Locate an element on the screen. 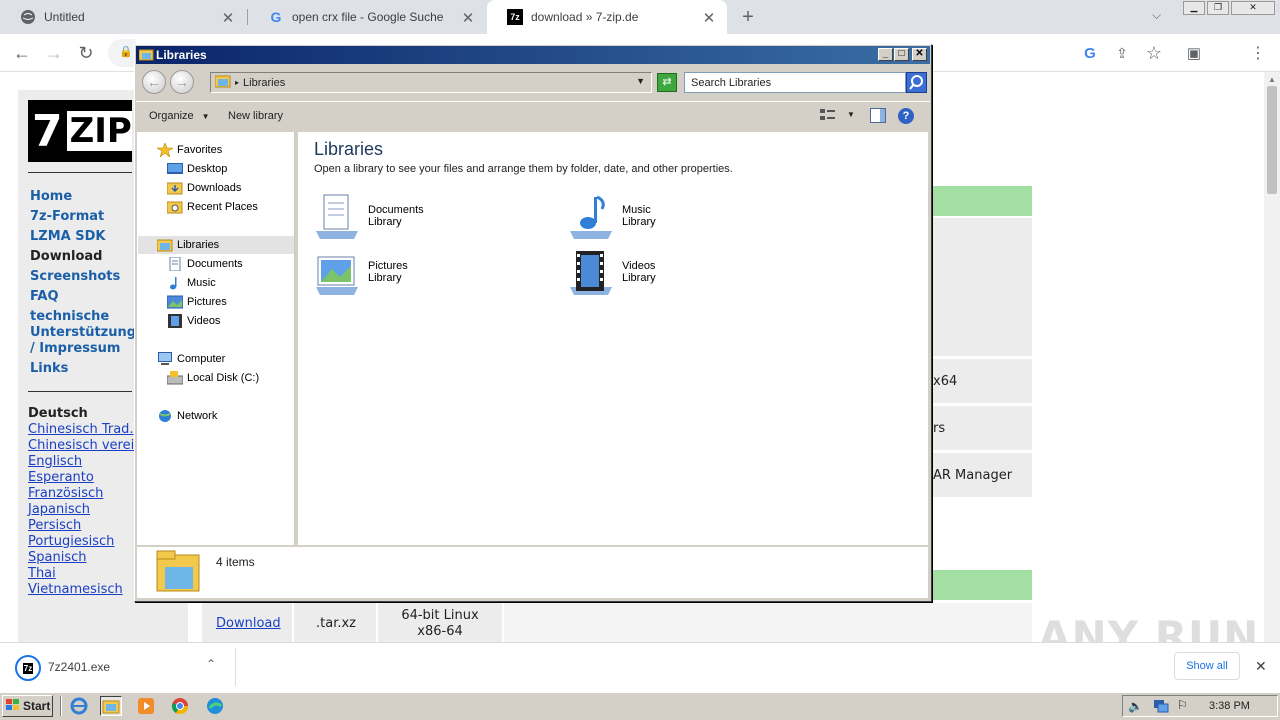  lang-link: Chinesisch verei is located at coordinates (81, 445).